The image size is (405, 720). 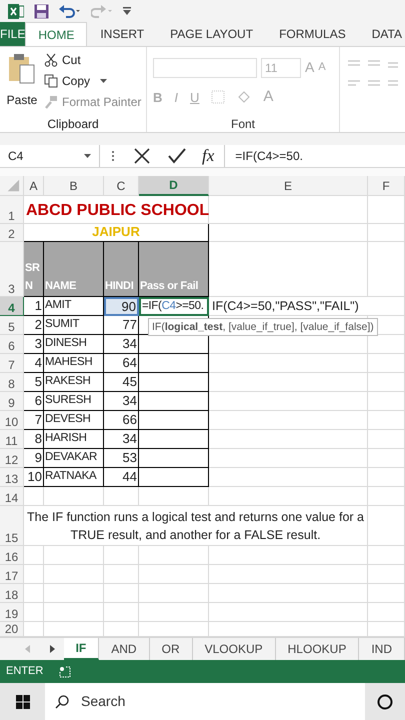 What do you see at coordinates (288, 186) in the screenshot?
I see `column-header: E` at bounding box center [288, 186].